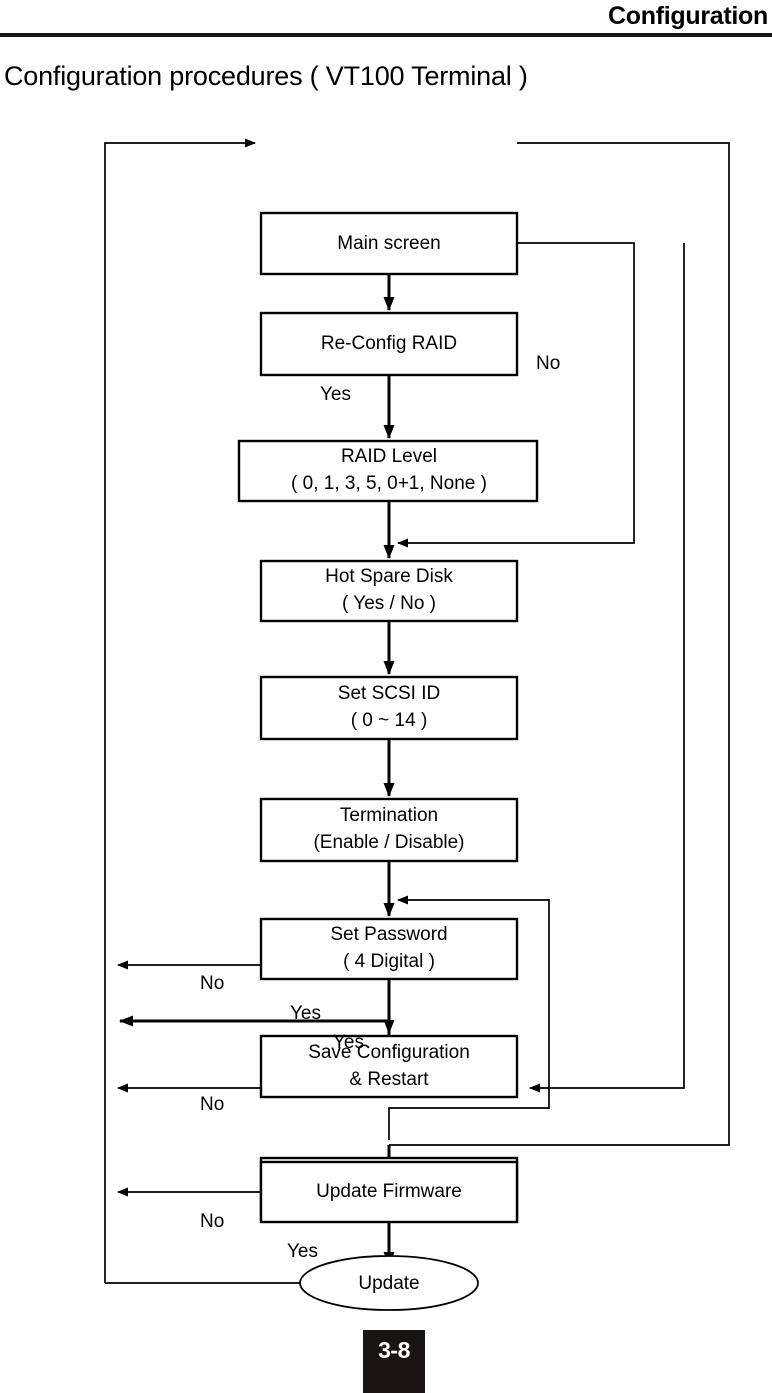 The image size is (772, 1393). Describe the element at coordinates (389, 949) in the screenshot. I see `node-set-password: Set Password ( 4 Digital )` at that location.